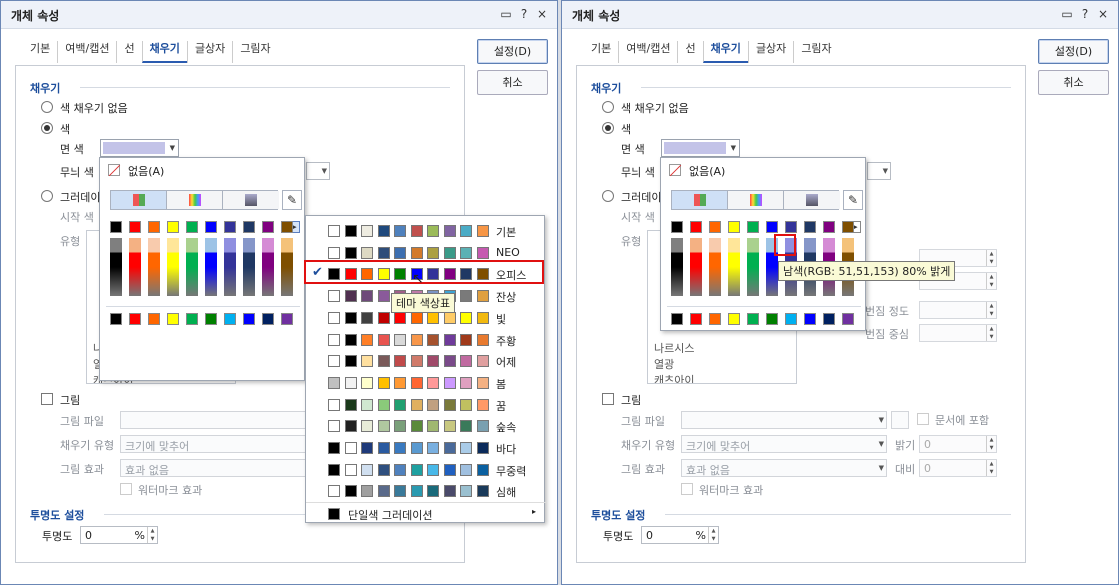  Describe the element at coordinates (426, 513) in the screenshot. I see `gradient-menu-item: 단일색 그러데이션 ▸` at that location.